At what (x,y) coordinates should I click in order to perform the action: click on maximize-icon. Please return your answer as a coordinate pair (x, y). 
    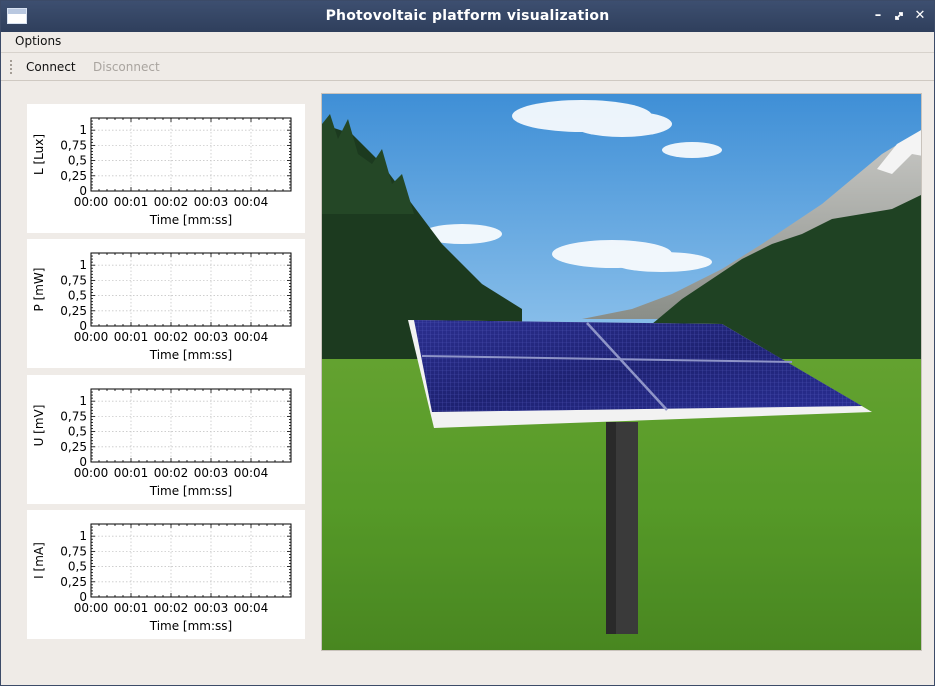
    Looking at the image, I should click on (899, 16).